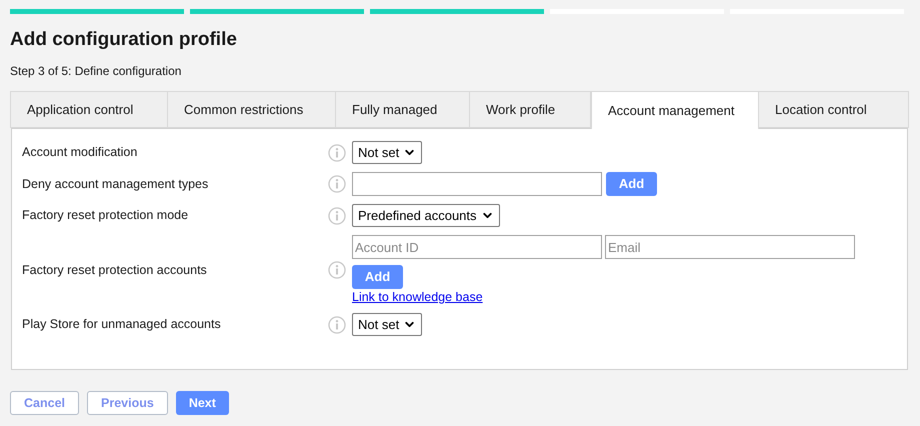 This screenshot has width=920, height=426. I want to click on step-text: Step 3 of 5: Define configuration, so click(95, 71).